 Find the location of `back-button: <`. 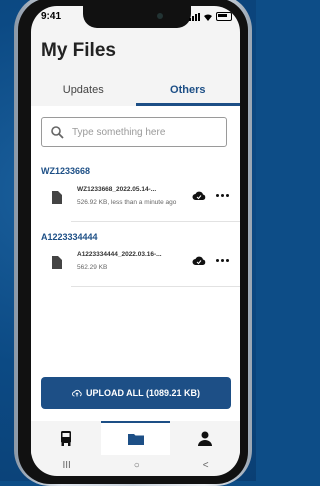

back-button: < is located at coordinates (206, 465).